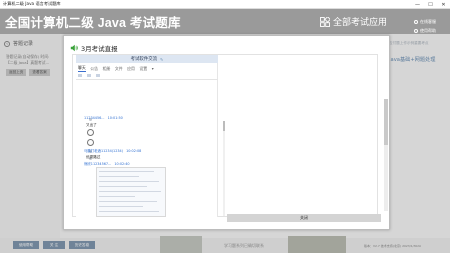  What do you see at coordinates (428, 21) in the screenshot?
I see `support-label: 在线客服` at bounding box center [428, 21].